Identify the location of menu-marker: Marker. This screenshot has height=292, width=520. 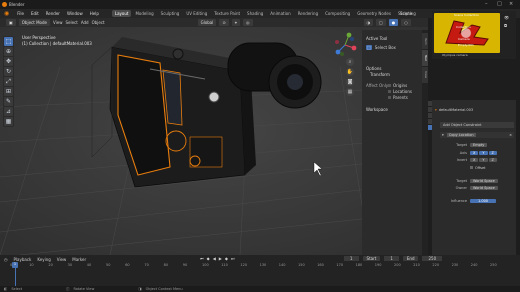
(79, 259).